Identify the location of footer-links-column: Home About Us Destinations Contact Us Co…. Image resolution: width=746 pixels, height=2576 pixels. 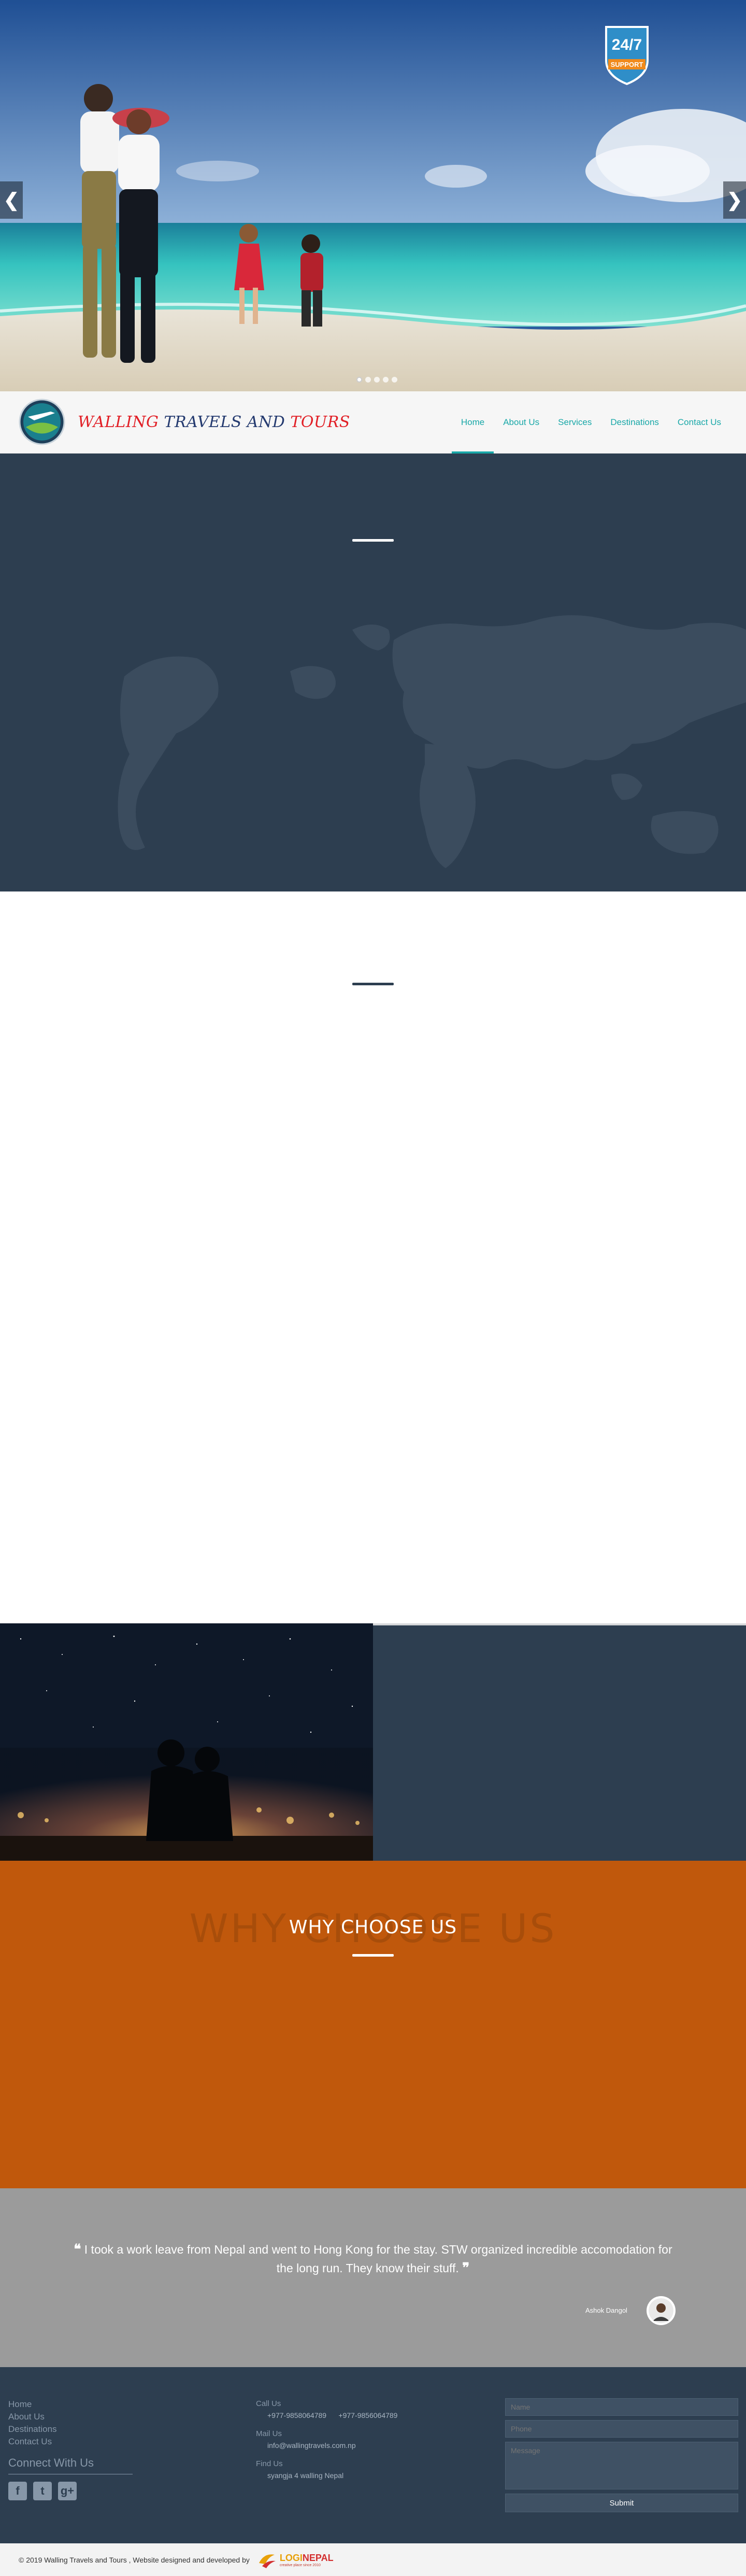
(71, 2449).